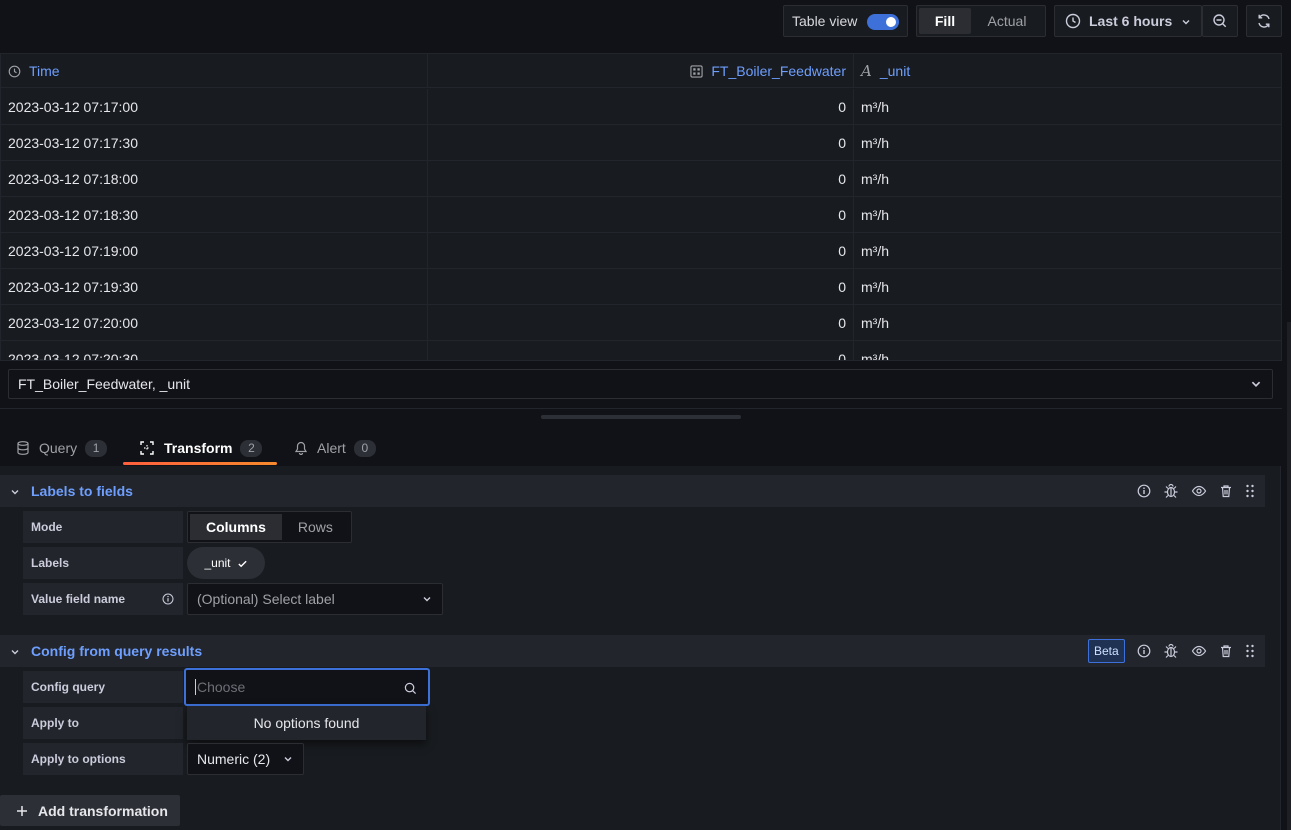 This screenshot has width=1291, height=830. What do you see at coordinates (895, 71) in the screenshot?
I see `column-header-label: _unit` at bounding box center [895, 71].